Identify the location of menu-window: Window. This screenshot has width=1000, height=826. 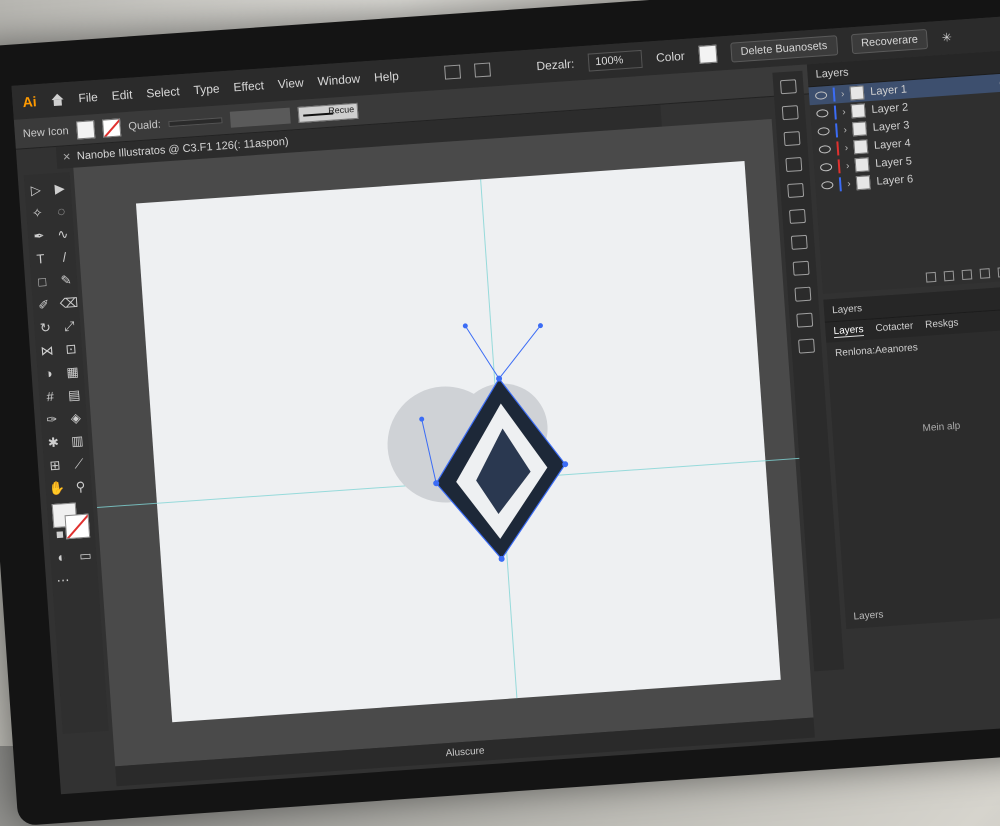
(339, 80).